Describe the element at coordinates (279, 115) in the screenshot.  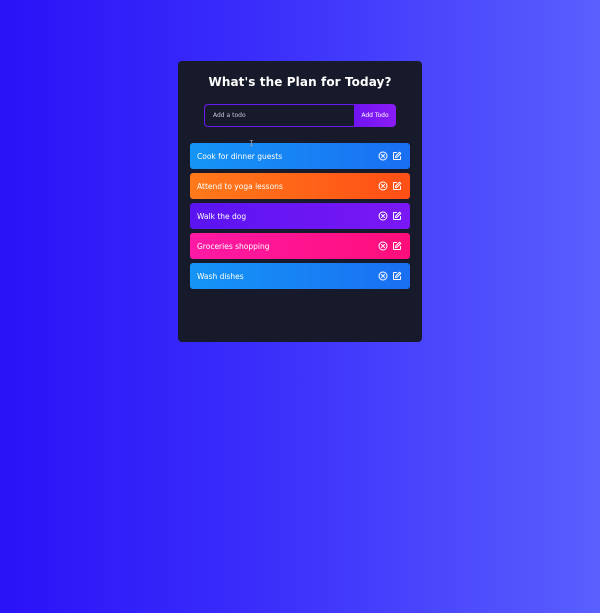
I see `todo-input` at that location.